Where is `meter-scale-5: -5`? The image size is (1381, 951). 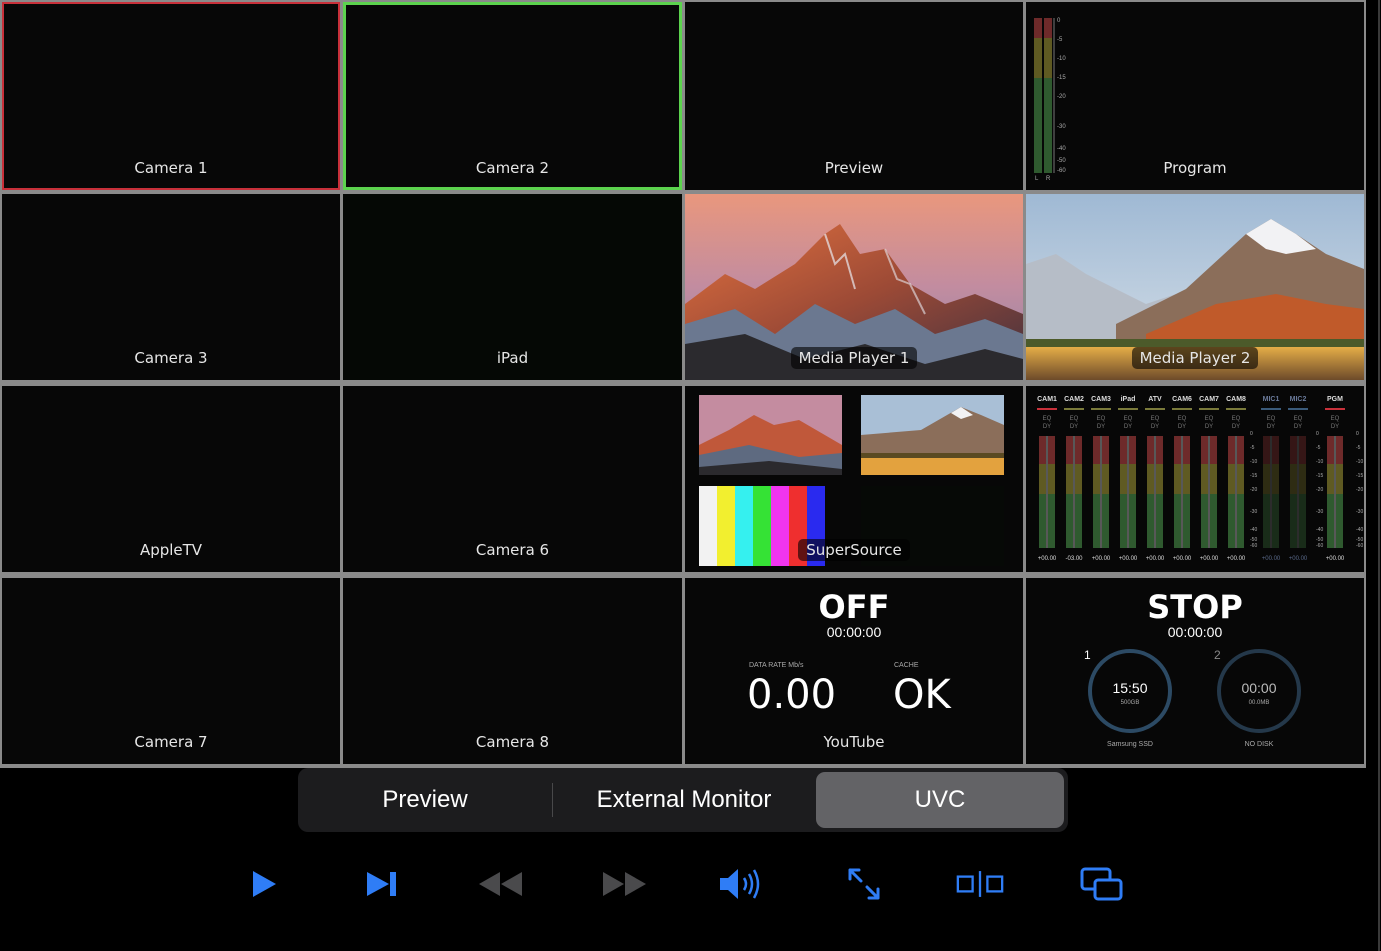
meter-scale-5: -5 is located at coordinates (1060, 40).